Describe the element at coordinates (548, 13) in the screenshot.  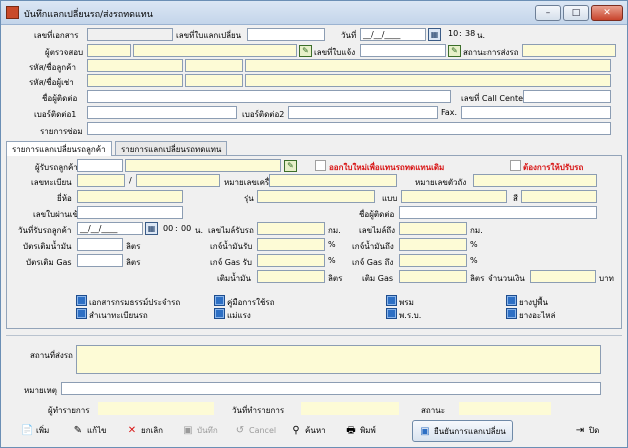
I see `minimize-button: –` at that location.